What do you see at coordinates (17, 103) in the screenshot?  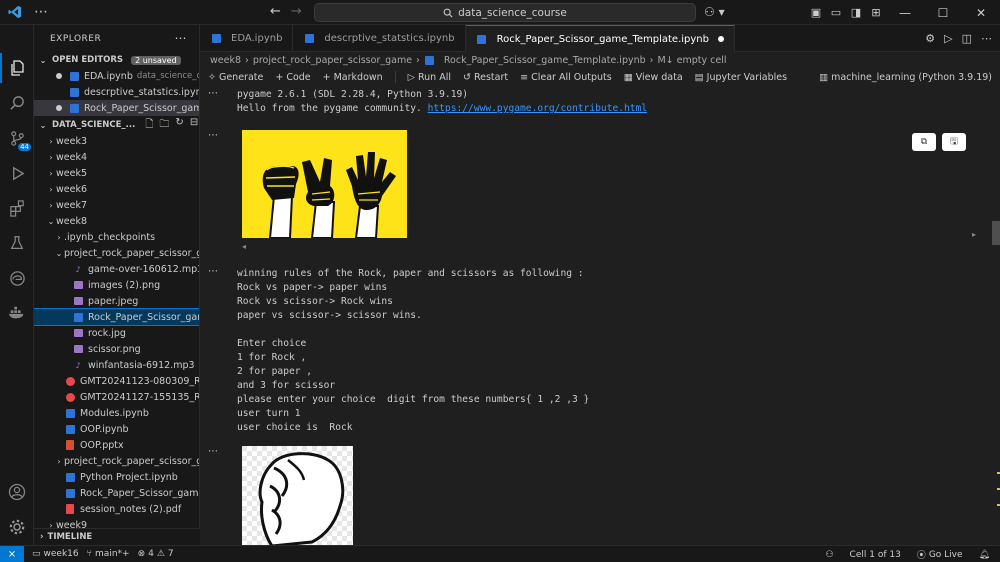 I see `search-icon` at bounding box center [17, 103].